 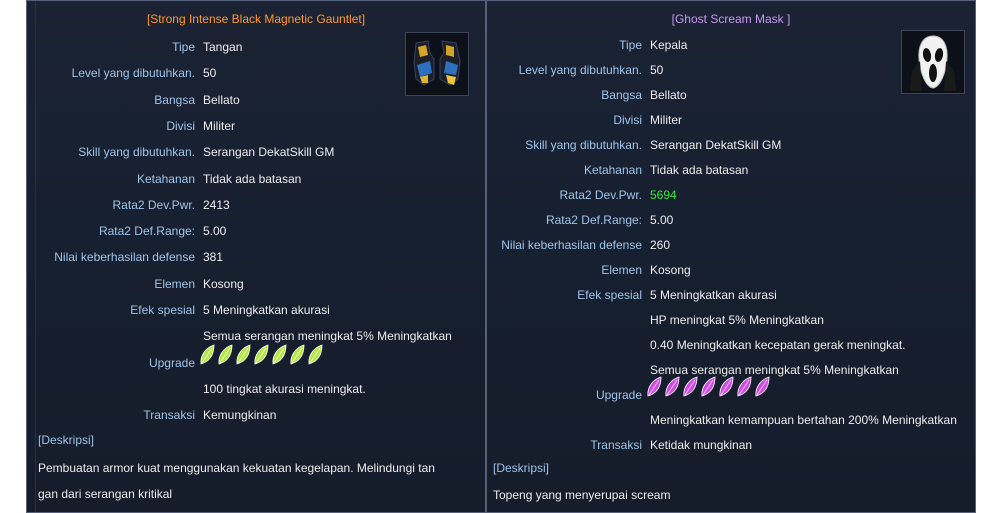 What do you see at coordinates (256, 389) in the screenshot?
I see `stat-row: 100 tingkat akurasi meningkat.` at bounding box center [256, 389].